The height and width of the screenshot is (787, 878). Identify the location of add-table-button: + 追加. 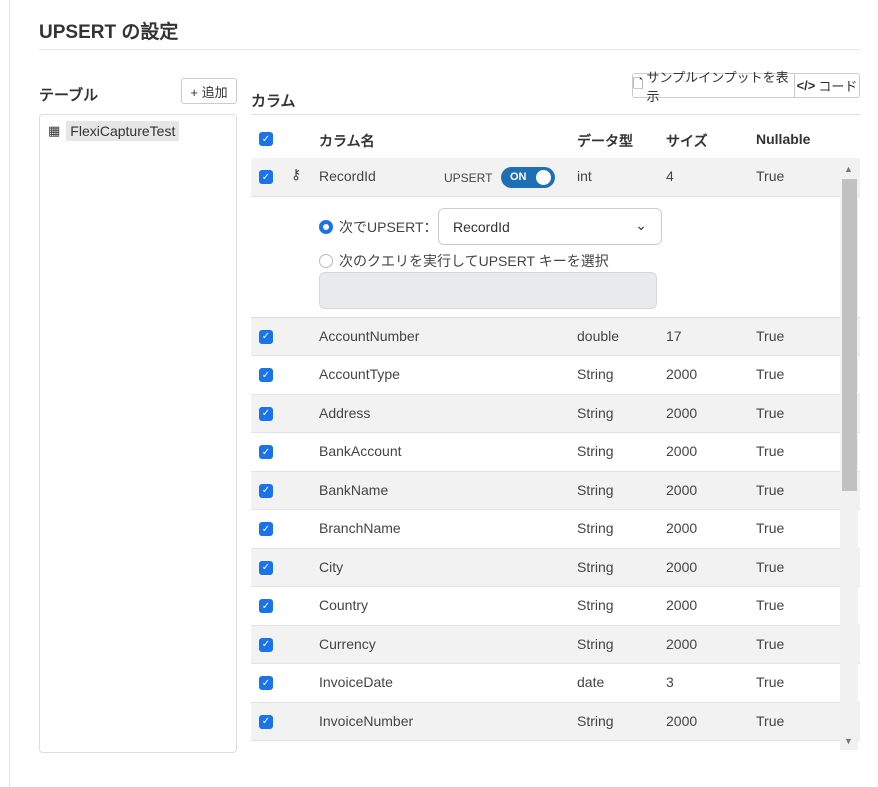
(209, 91).